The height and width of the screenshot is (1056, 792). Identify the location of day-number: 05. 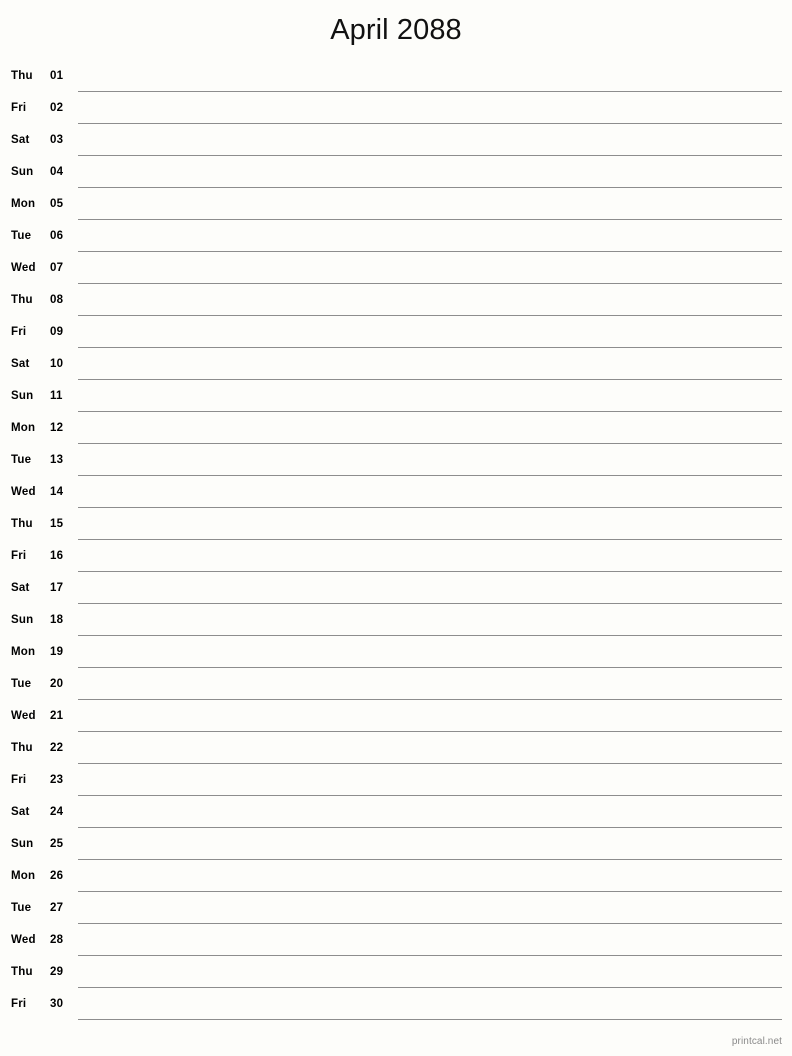
(57, 204).